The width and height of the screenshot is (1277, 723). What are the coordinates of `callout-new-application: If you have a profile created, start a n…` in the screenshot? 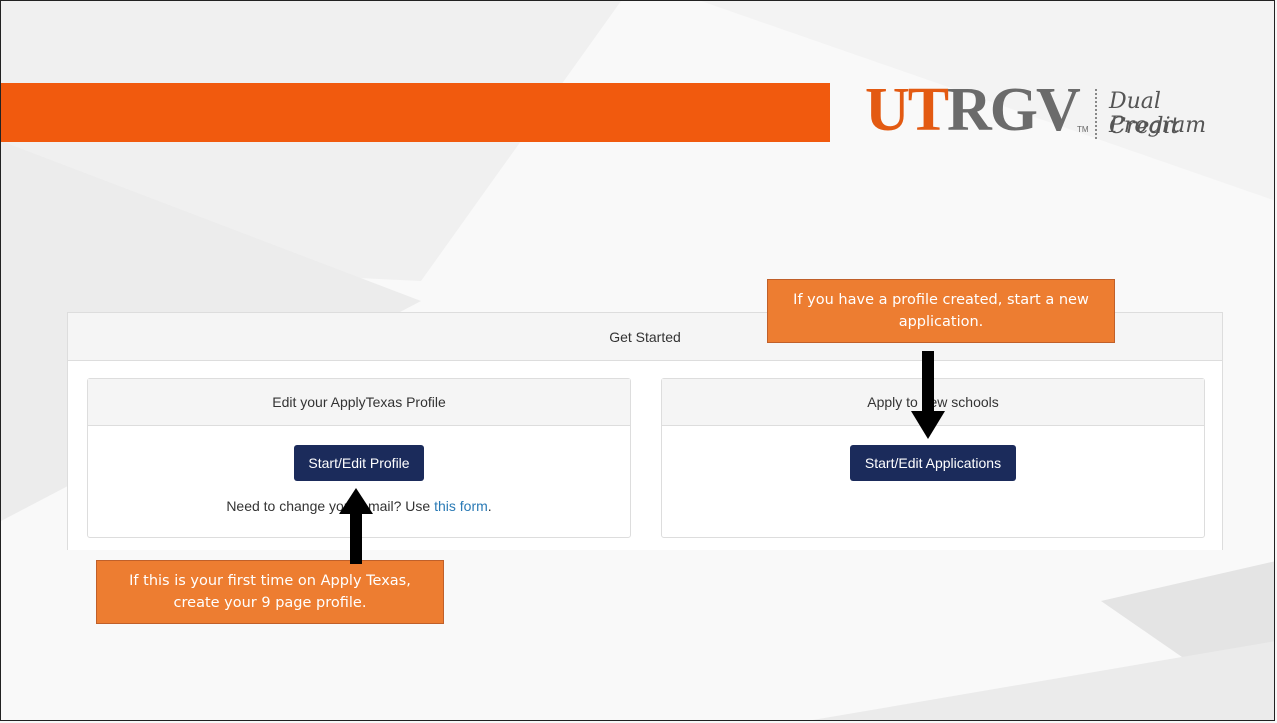 It's located at (941, 311).